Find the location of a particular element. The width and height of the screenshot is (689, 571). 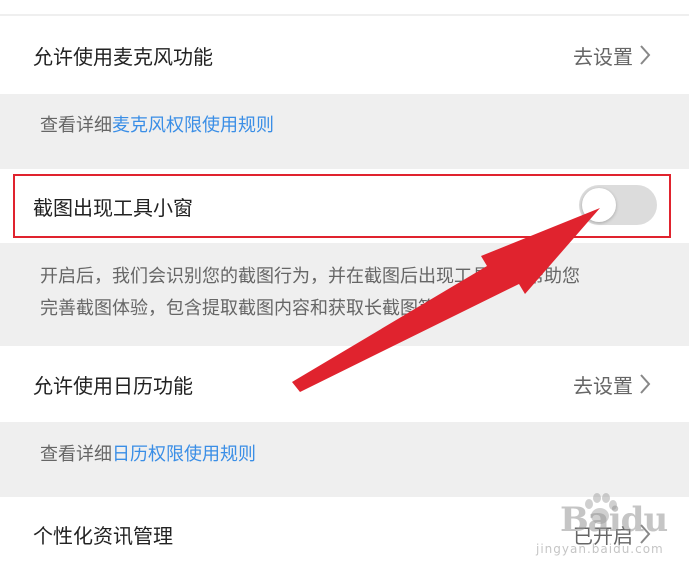

calendar-setting-row: 允许使用日历功能 去设置 is located at coordinates (344, 384).